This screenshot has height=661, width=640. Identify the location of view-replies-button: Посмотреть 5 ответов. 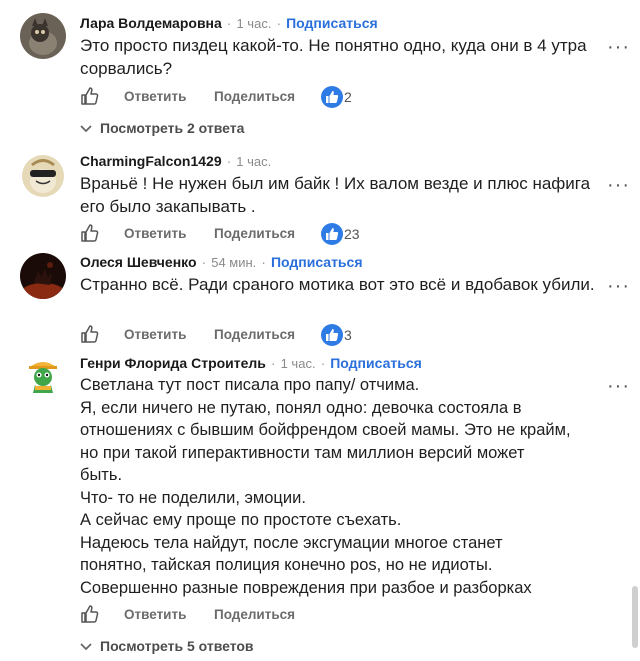
(167, 646).